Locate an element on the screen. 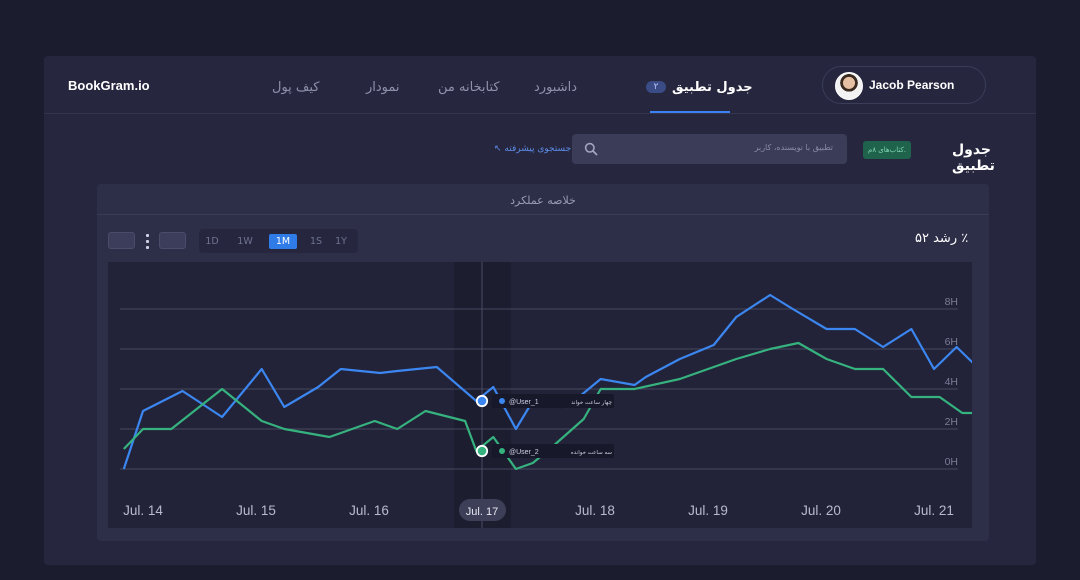 The width and height of the screenshot is (1080, 580). active-tab-indicator is located at coordinates (690, 112).